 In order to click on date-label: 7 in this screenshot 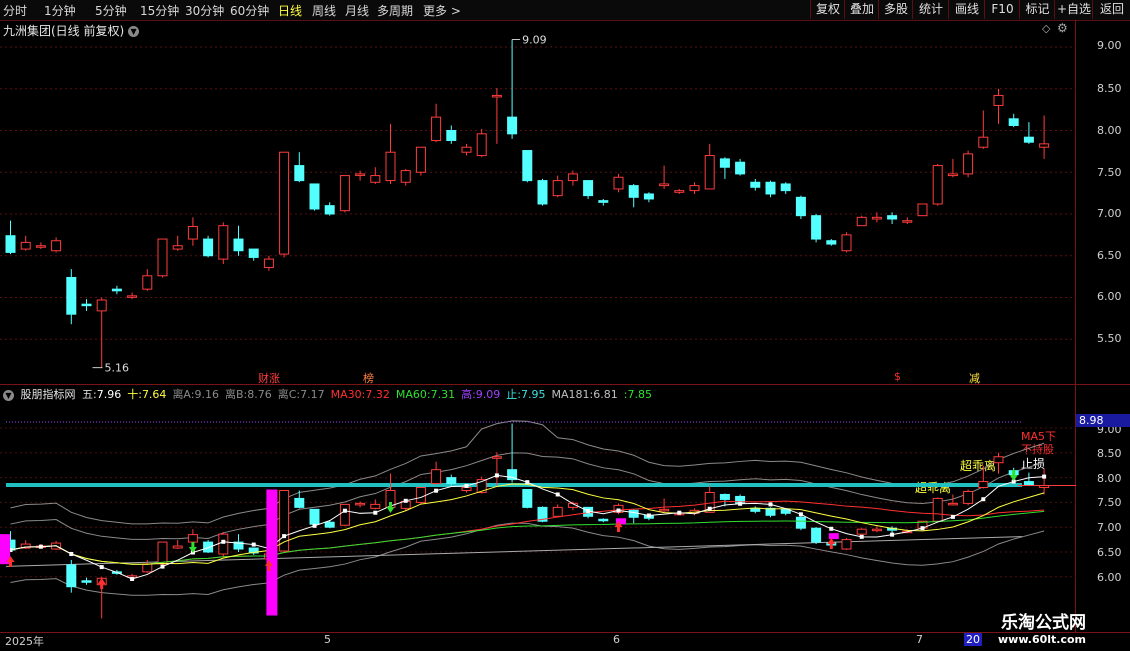, I will do `click(919, 639)`.